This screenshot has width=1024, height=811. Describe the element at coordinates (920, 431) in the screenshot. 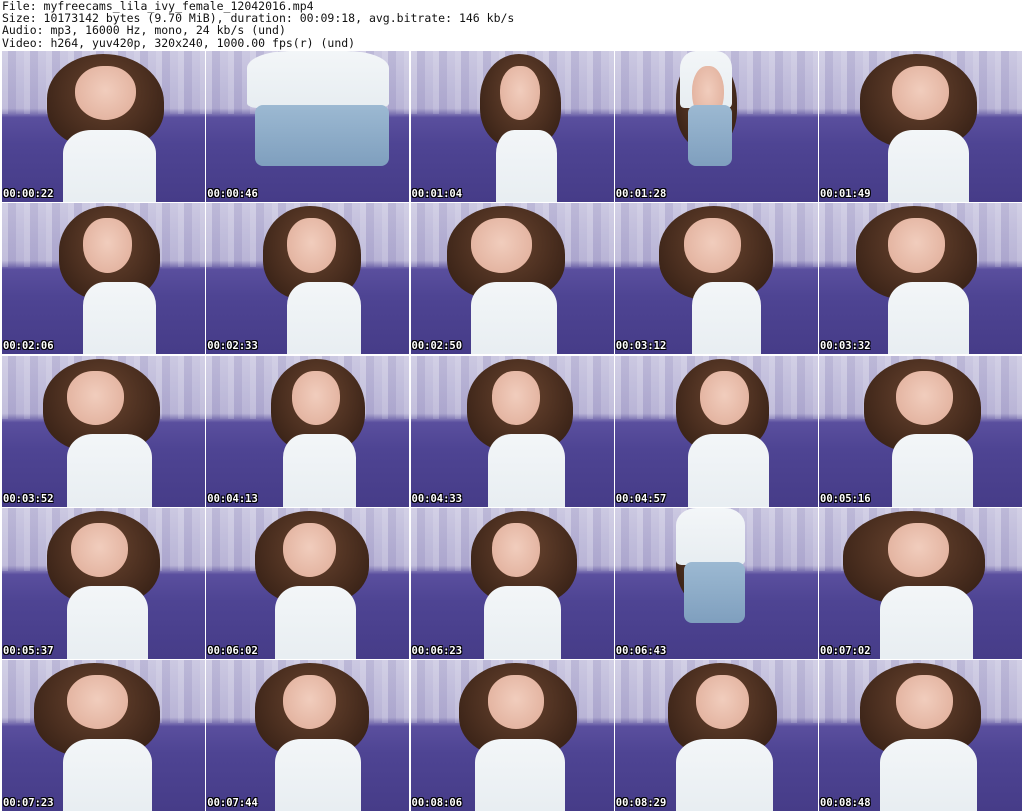

I see `video-thumbnail: 00:05:16` at that location.